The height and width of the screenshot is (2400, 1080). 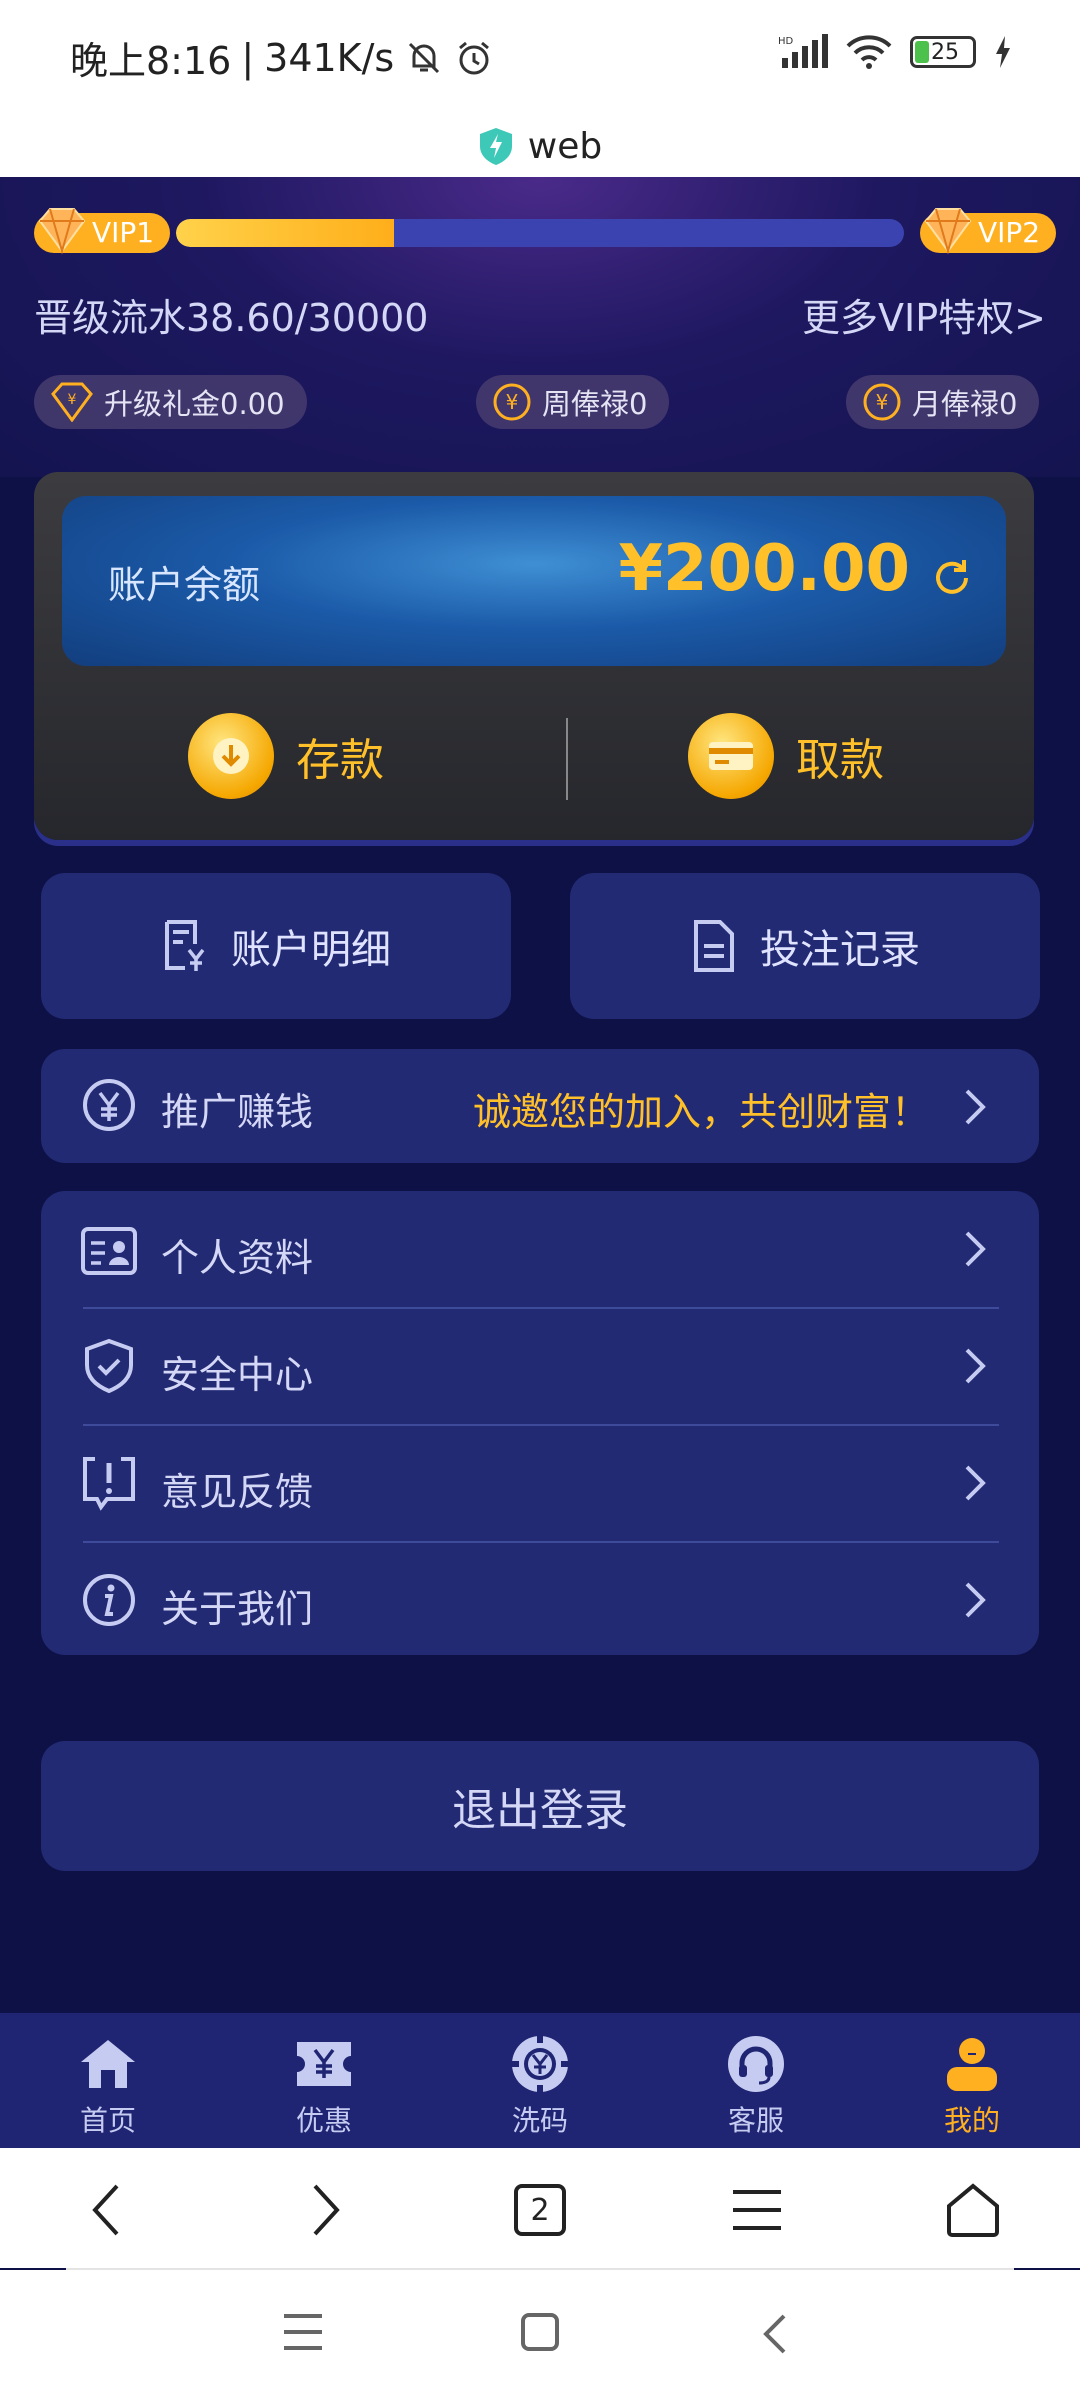 I want to click on bottom-tab-bar: 首页 优惠 洗码 客服 我的, so click(x=540, y=2080).